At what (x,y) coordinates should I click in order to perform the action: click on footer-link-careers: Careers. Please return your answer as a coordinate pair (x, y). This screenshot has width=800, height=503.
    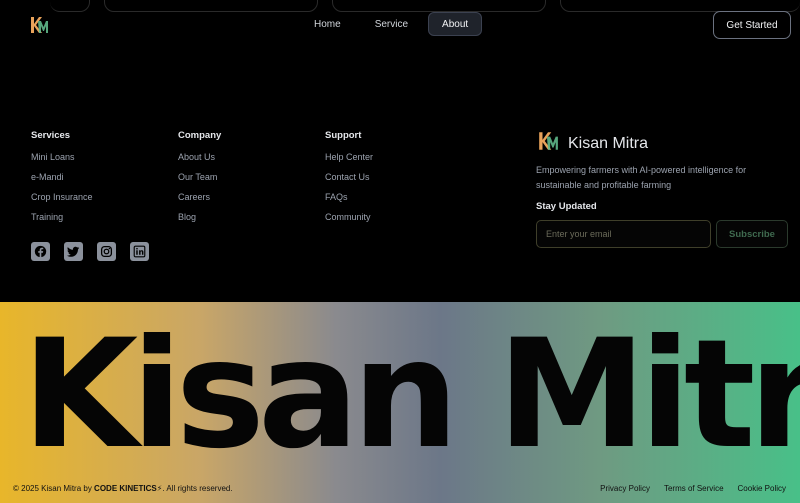
    Looking at the image, I should click on (199, 197).